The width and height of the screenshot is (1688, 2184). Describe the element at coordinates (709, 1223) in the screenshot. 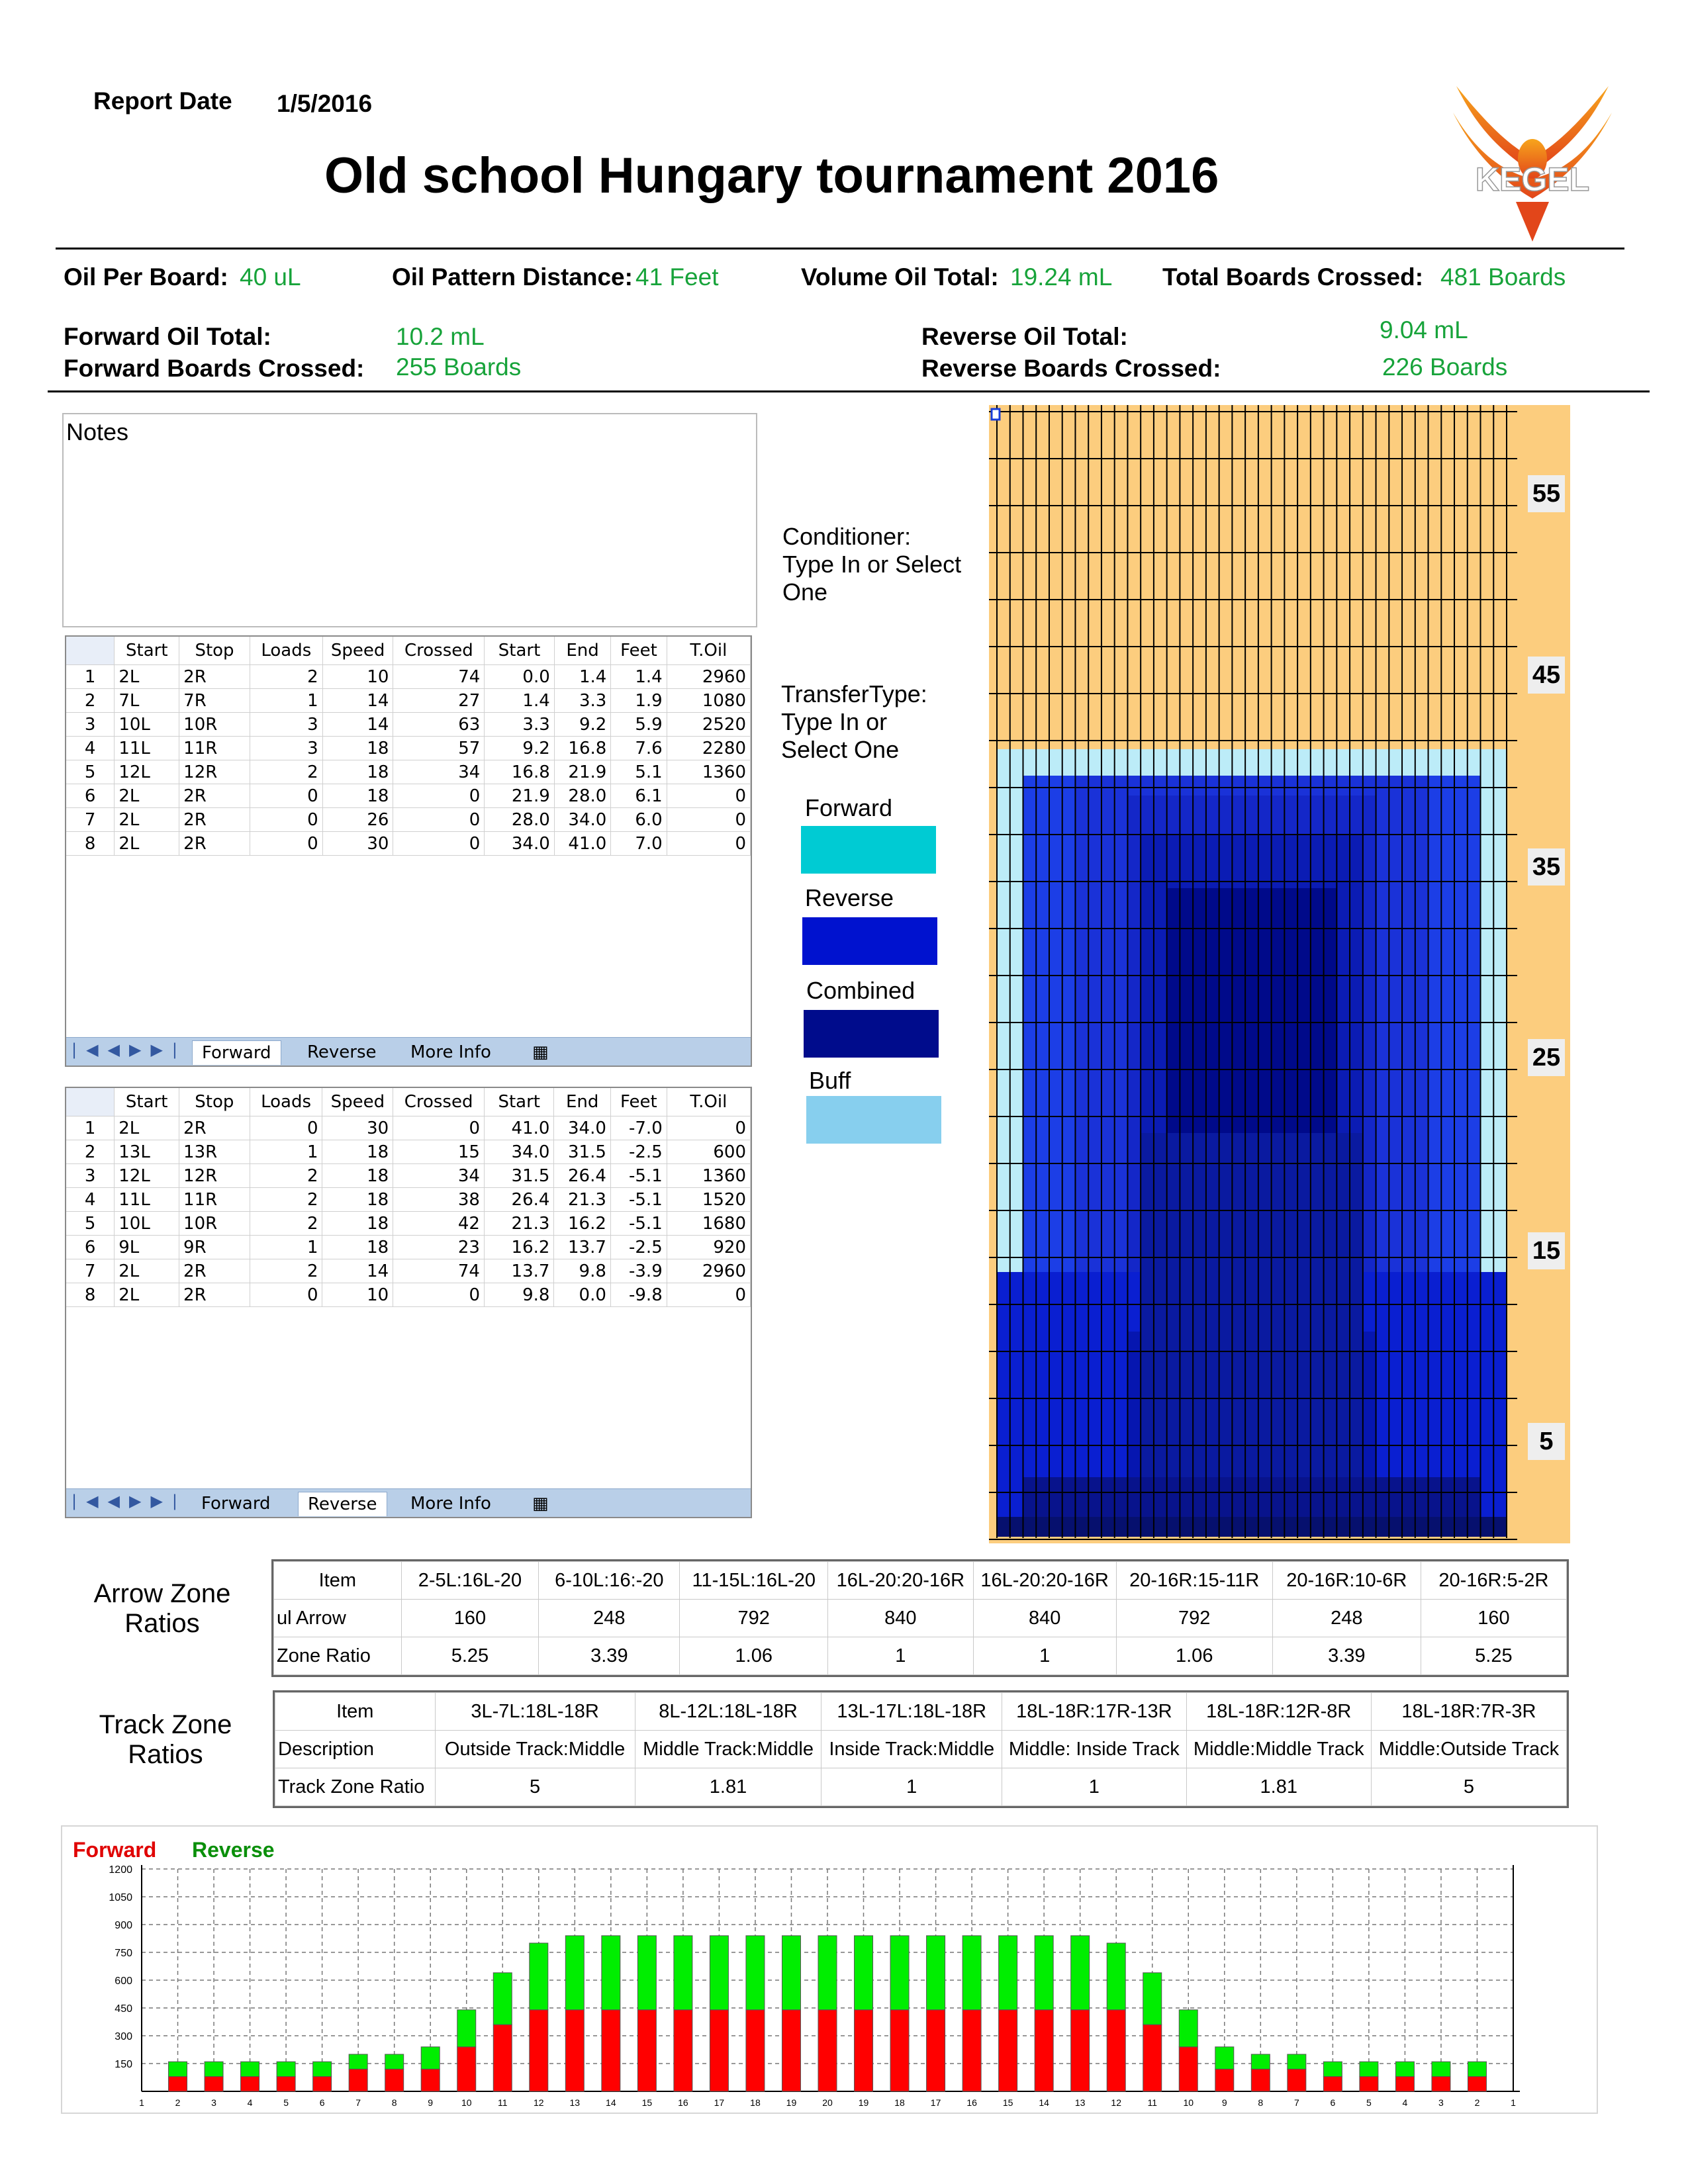

I see `table-cell: 1680` at that location.